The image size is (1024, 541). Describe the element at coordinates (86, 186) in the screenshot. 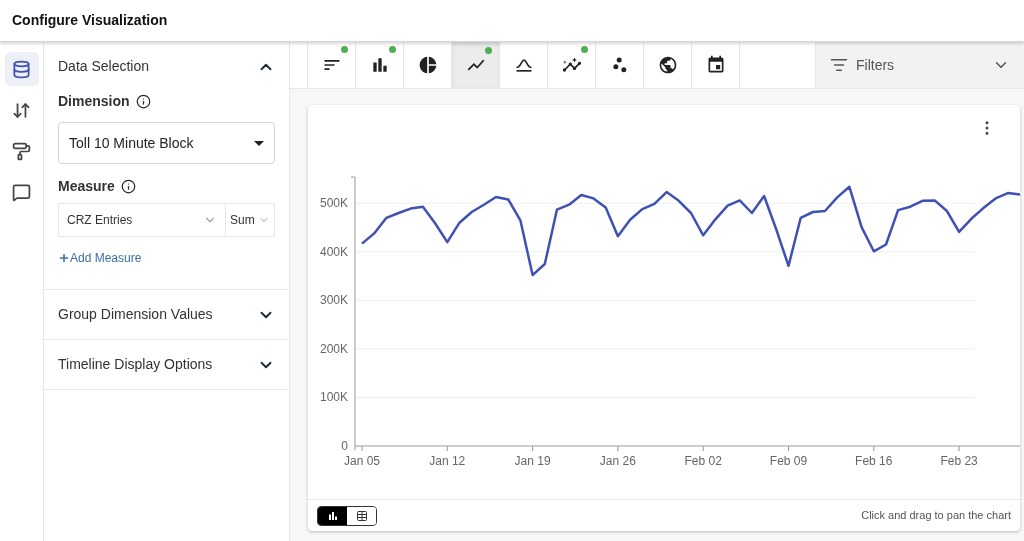

I see `field-label: Measure` at that location.